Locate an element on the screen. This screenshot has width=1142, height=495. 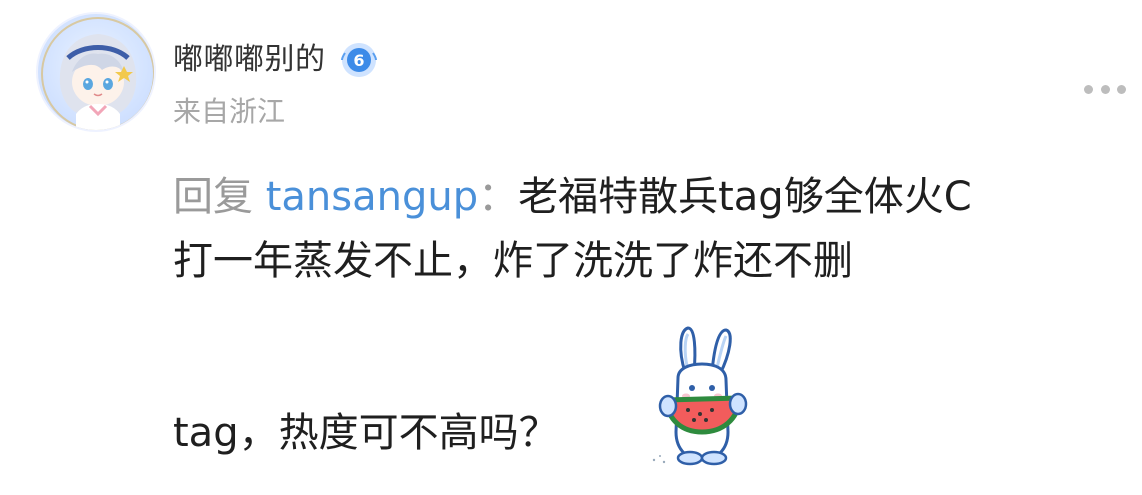
comment-text-line-3: tag，热度可不高吗？ is located at coordinates (366, 433).